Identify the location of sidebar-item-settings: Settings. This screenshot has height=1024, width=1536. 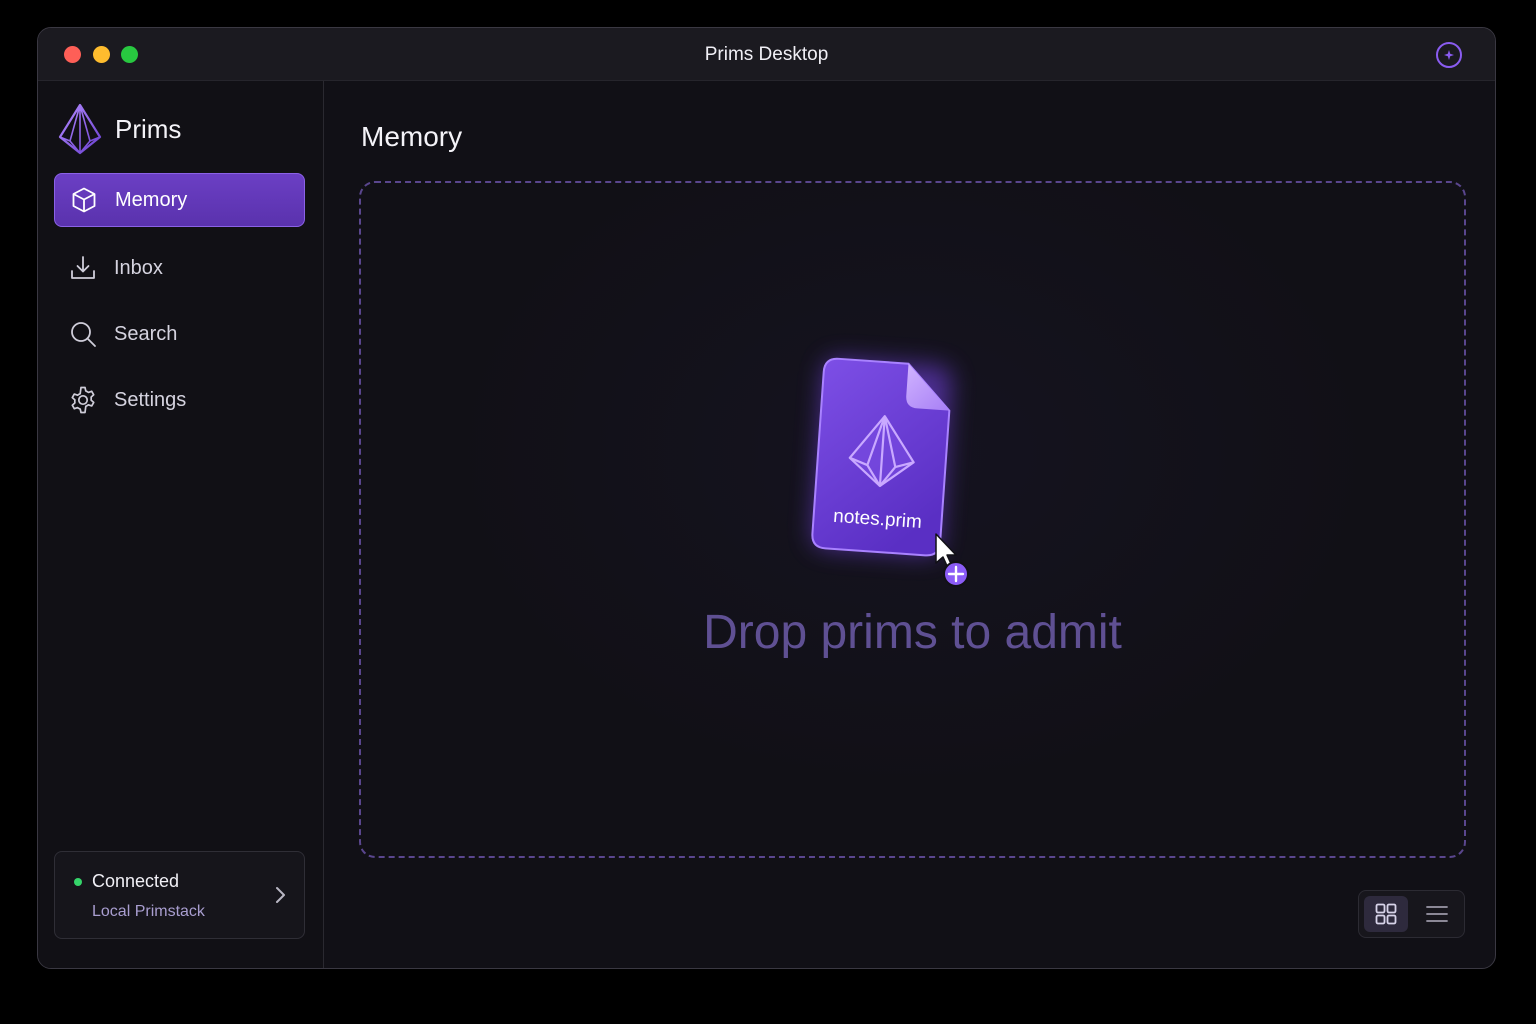
(179, 400).